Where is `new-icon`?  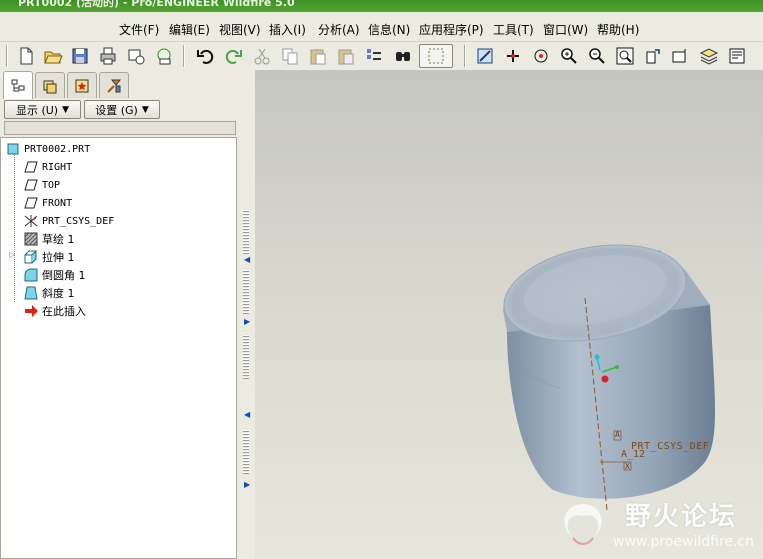 new-icon is located at coordinates (26, 56).